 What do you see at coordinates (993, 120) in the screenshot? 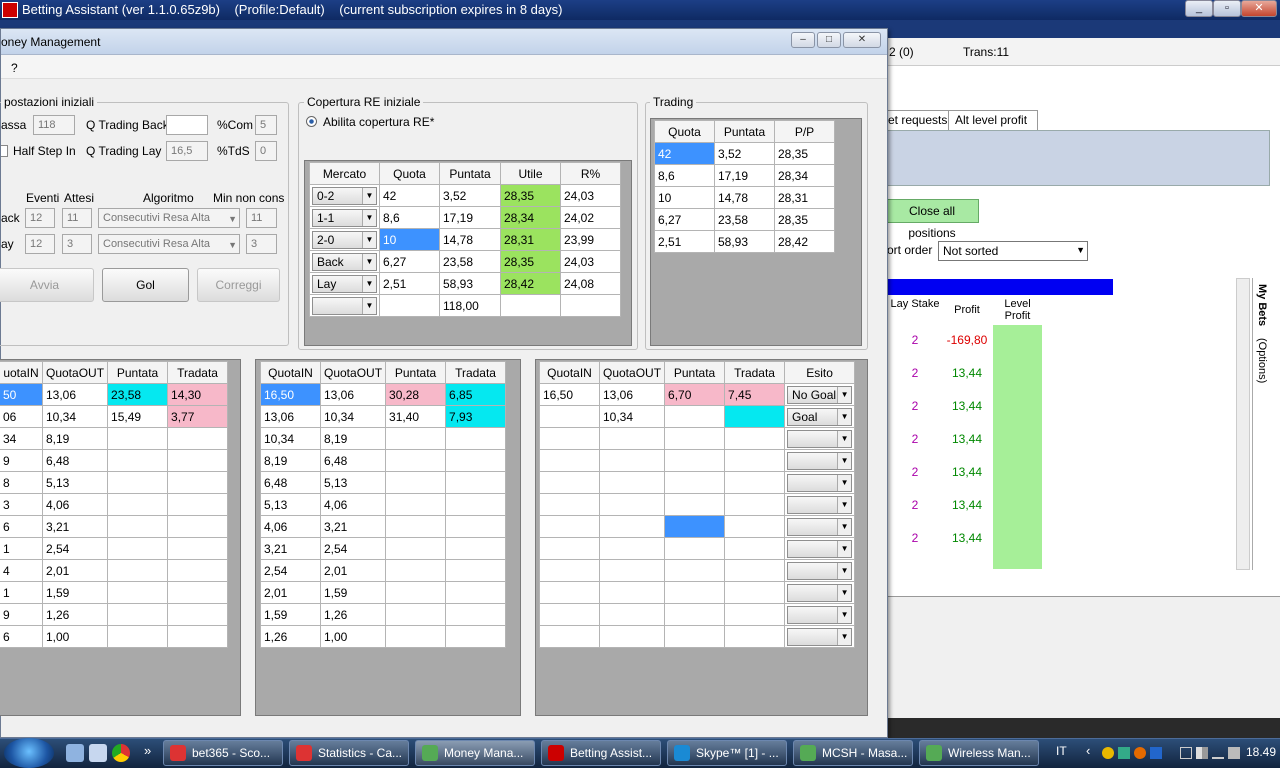
I see `tab-alt-level-profit: Alt level profit` at bounding box center [993, 120].